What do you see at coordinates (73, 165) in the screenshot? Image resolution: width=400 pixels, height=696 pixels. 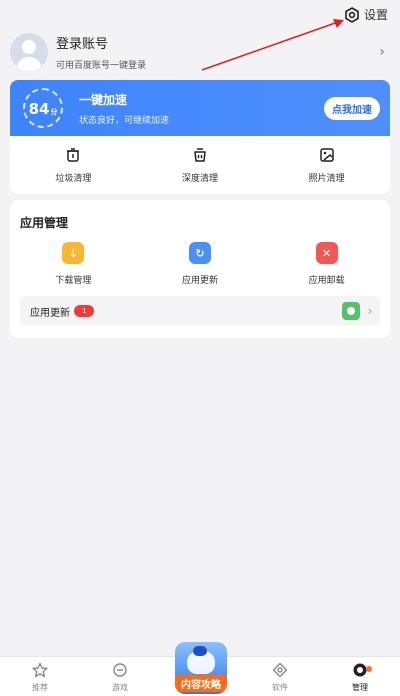 I see `clean-item-trash: 垃圾清理` at bounding box center [73, 165].